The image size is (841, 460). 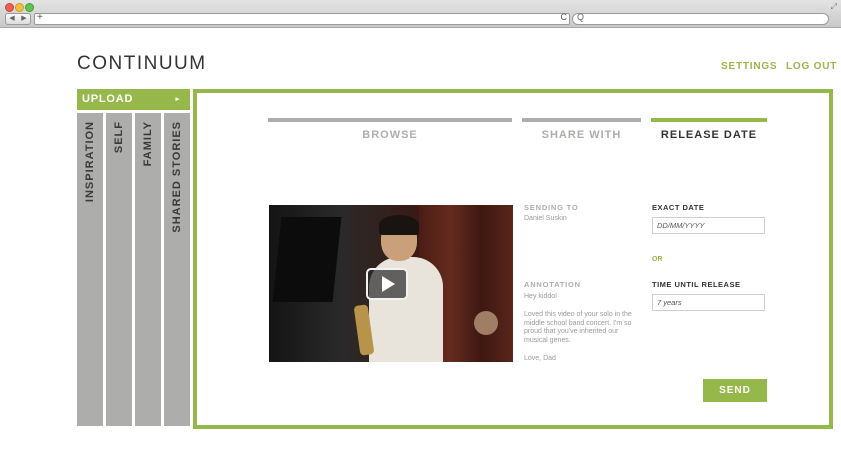 What do you see at coordinates (302, 18) in the screenshot?
I see `address-bar: + C` at bounding box center [302, 18].